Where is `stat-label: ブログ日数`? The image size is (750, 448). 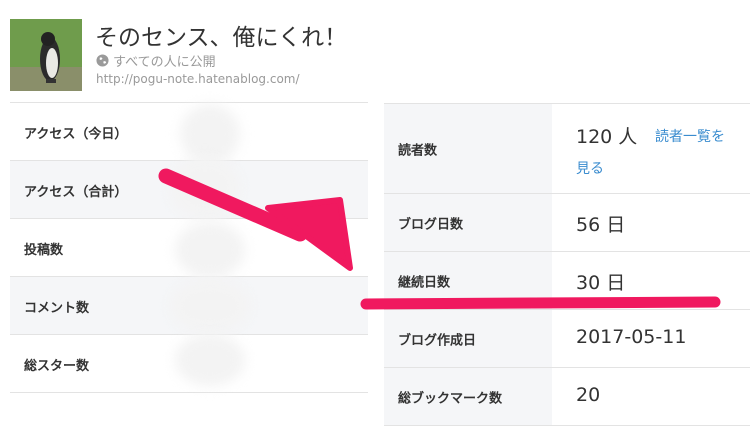
stat-label: ブログ日数 is located at coordinates (431, 224).